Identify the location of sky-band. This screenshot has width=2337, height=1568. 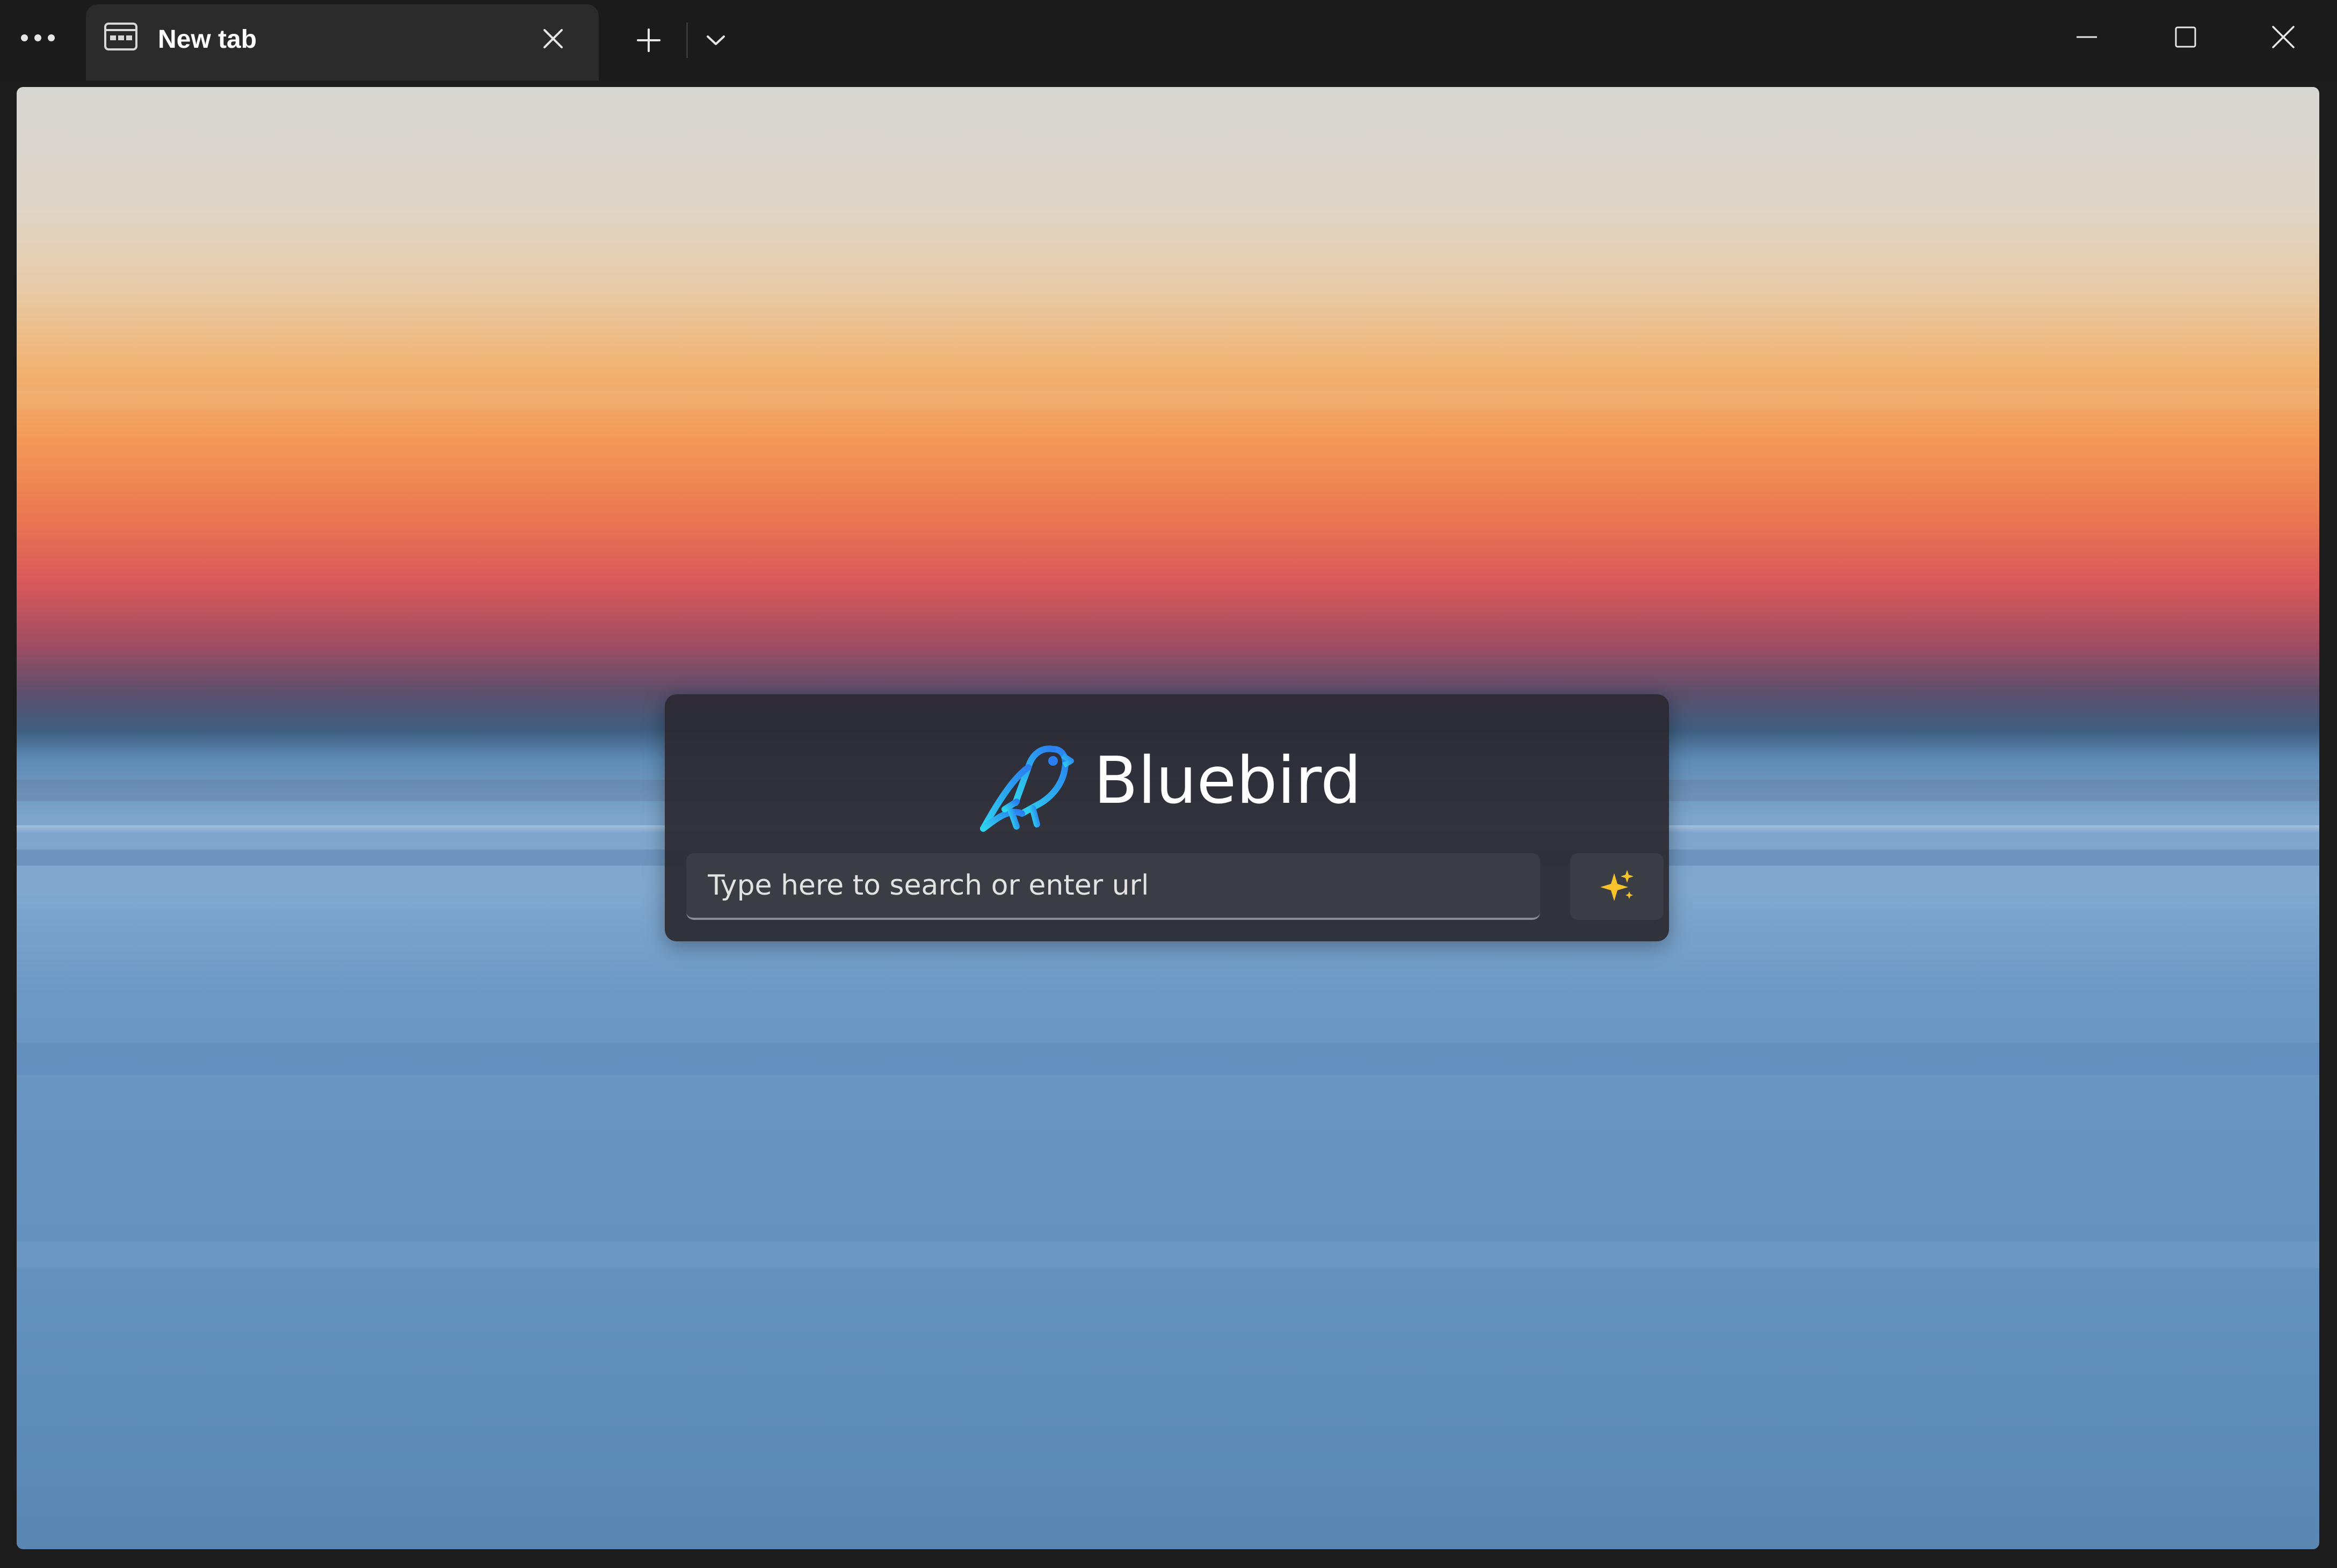
(1168, 398).